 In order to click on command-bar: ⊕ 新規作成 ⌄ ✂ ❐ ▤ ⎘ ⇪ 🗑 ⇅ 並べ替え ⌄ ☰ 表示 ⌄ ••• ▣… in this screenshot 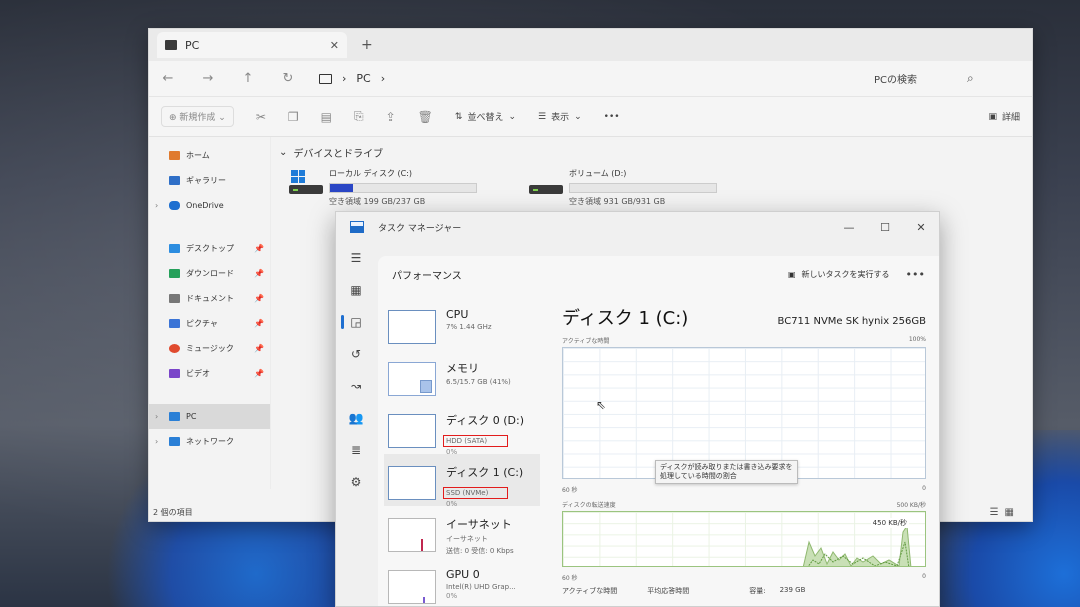, I will do `click(590, 117)`.